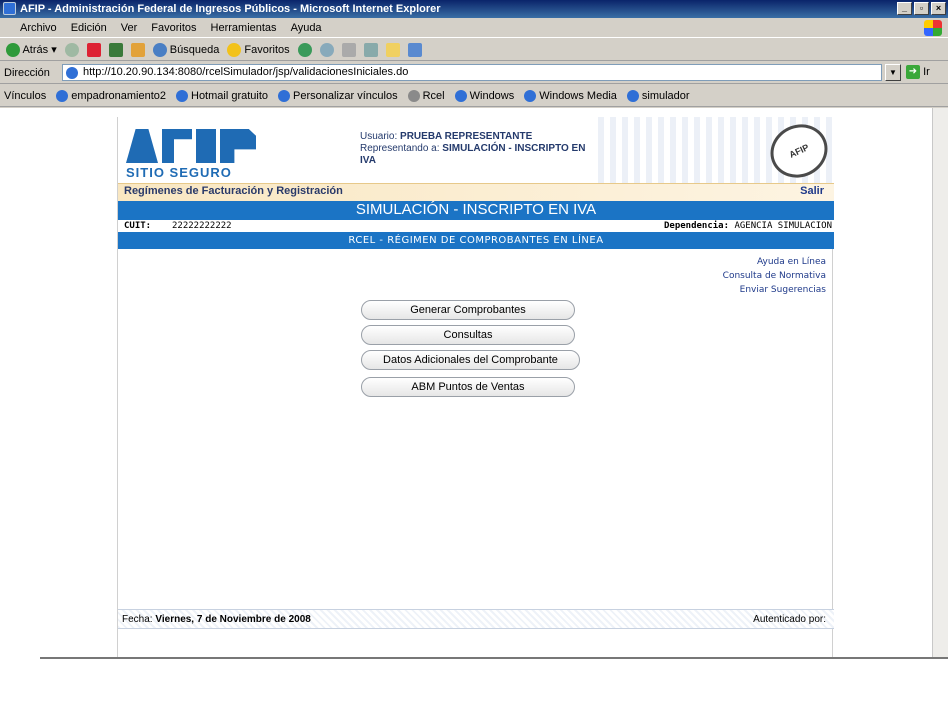 This screenshot has width=948, height=715. What do you see at coordinates (258, 50) in the screenshot?
I see `favorites-button: Favoritos` at bounding box center [258, 50].